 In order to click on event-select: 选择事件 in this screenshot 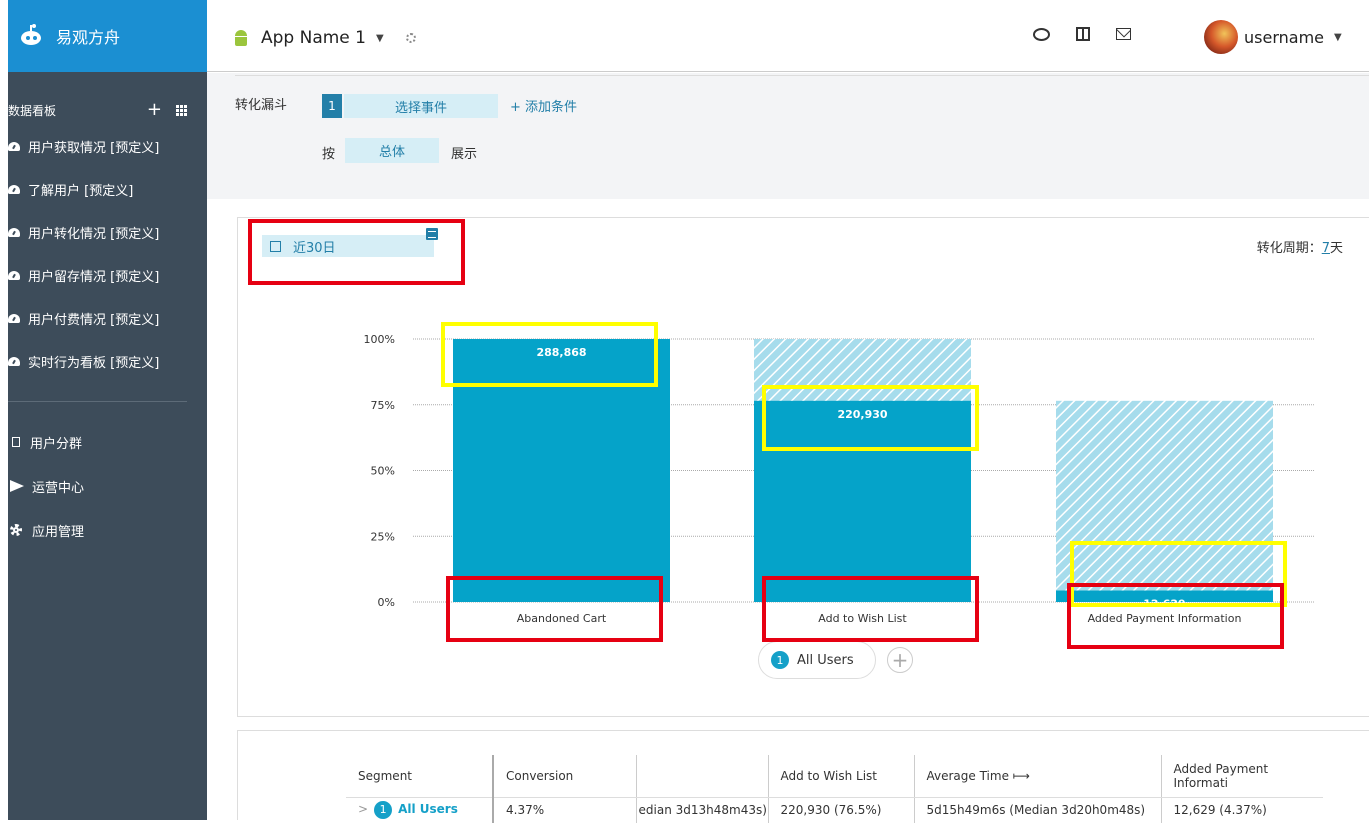, I will do `click(421, 106)`.